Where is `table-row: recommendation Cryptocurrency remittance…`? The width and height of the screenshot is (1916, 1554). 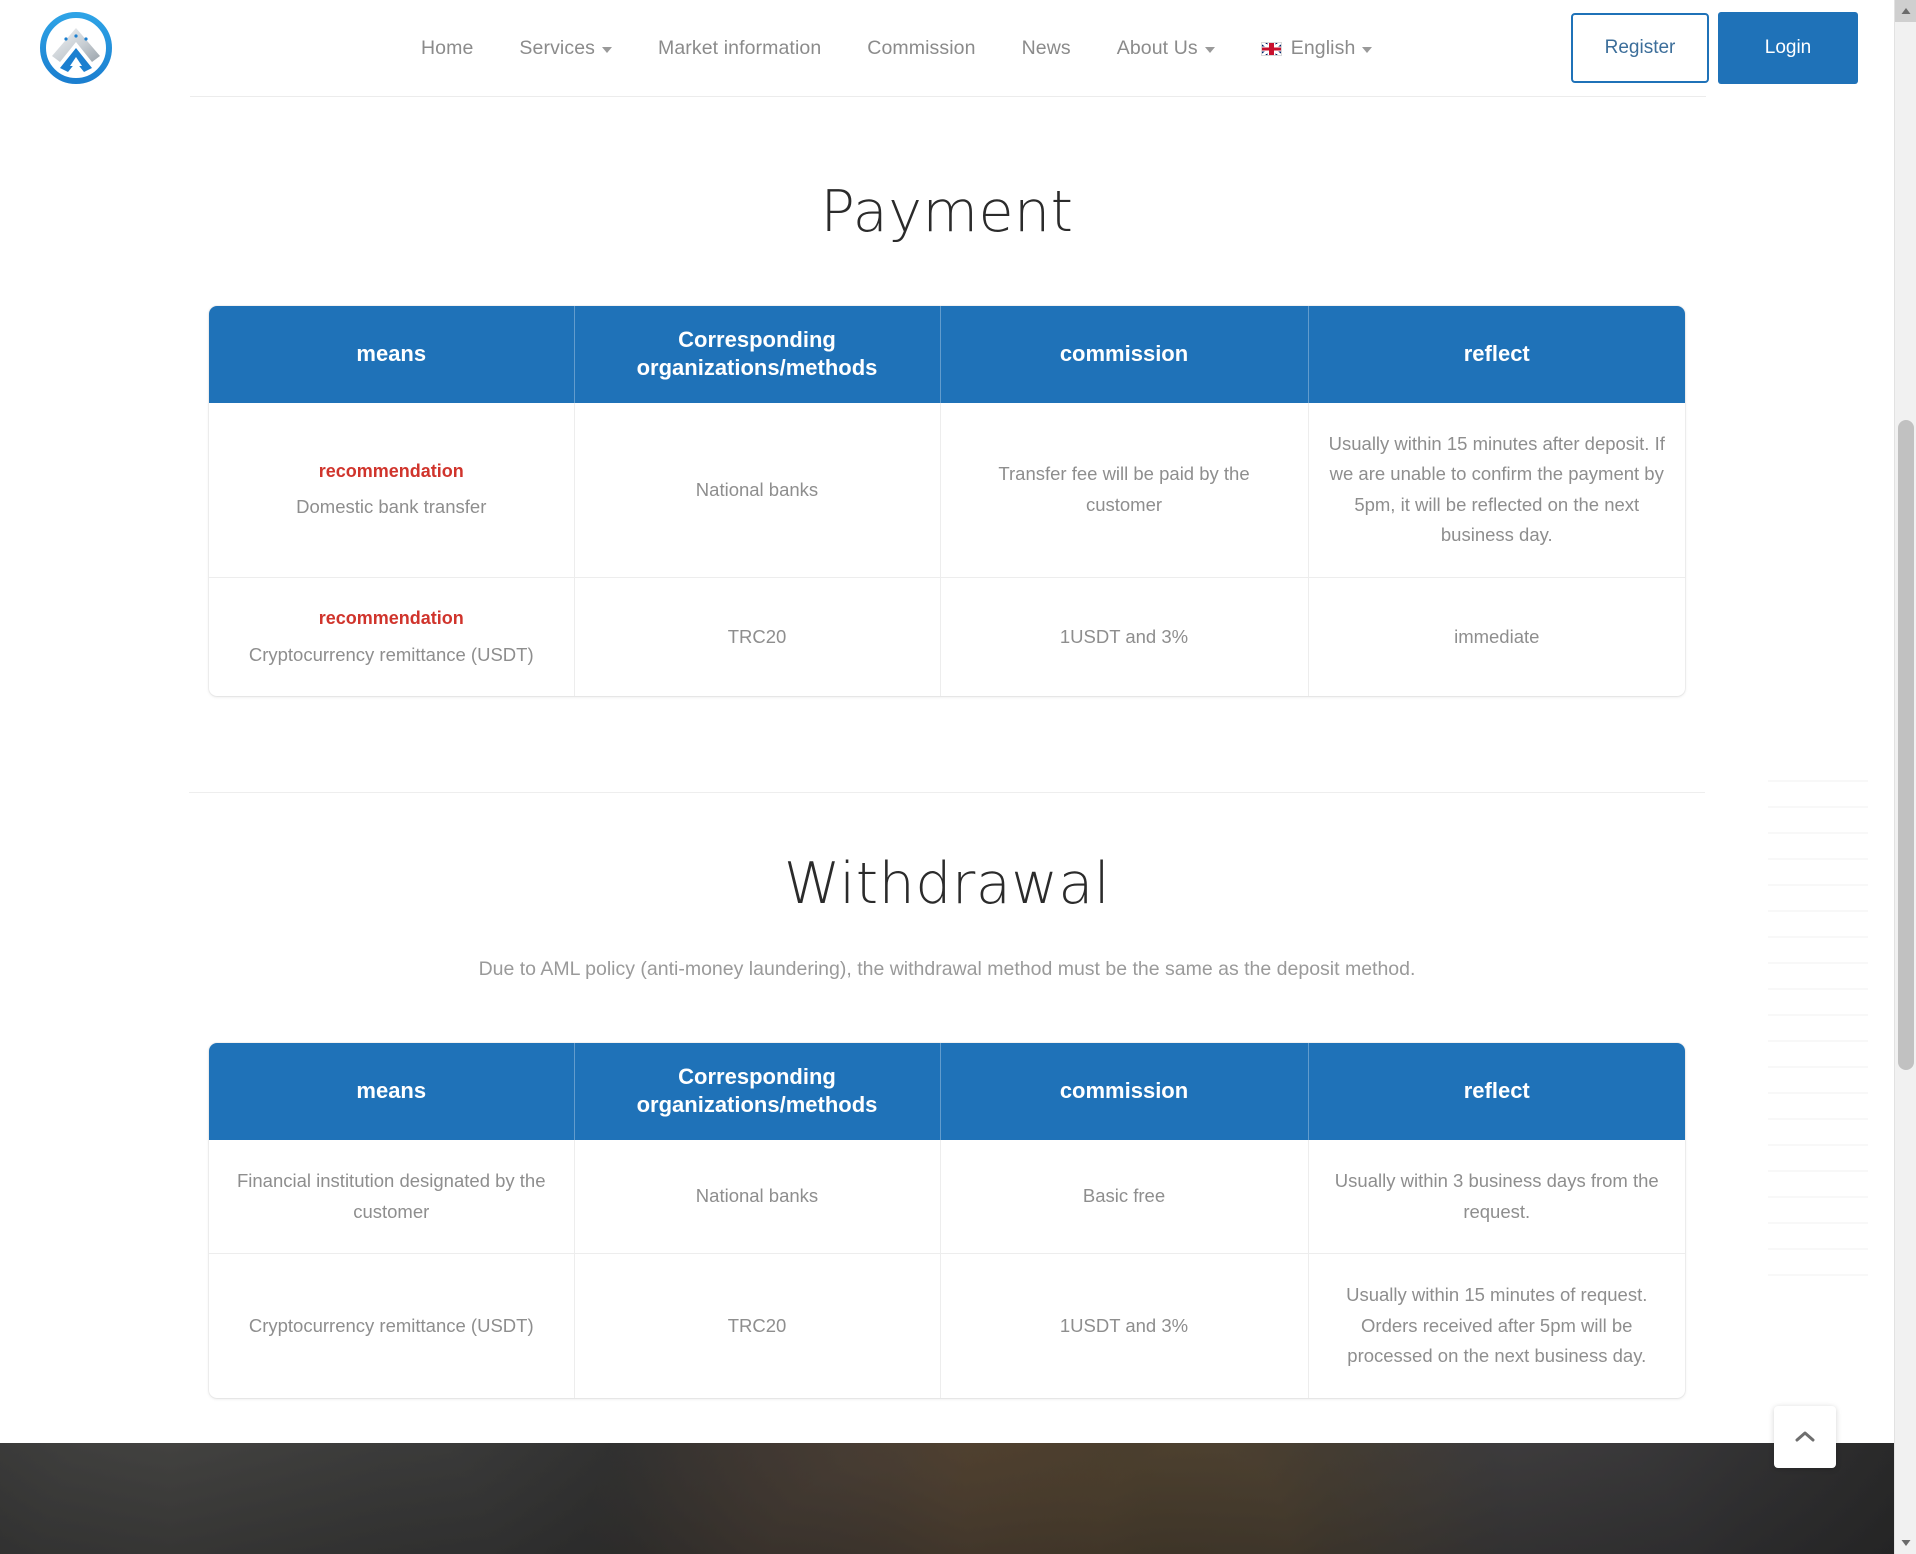 table-row: recommendation Cryptocurrency remittance… is located at coordinates (947, 637).